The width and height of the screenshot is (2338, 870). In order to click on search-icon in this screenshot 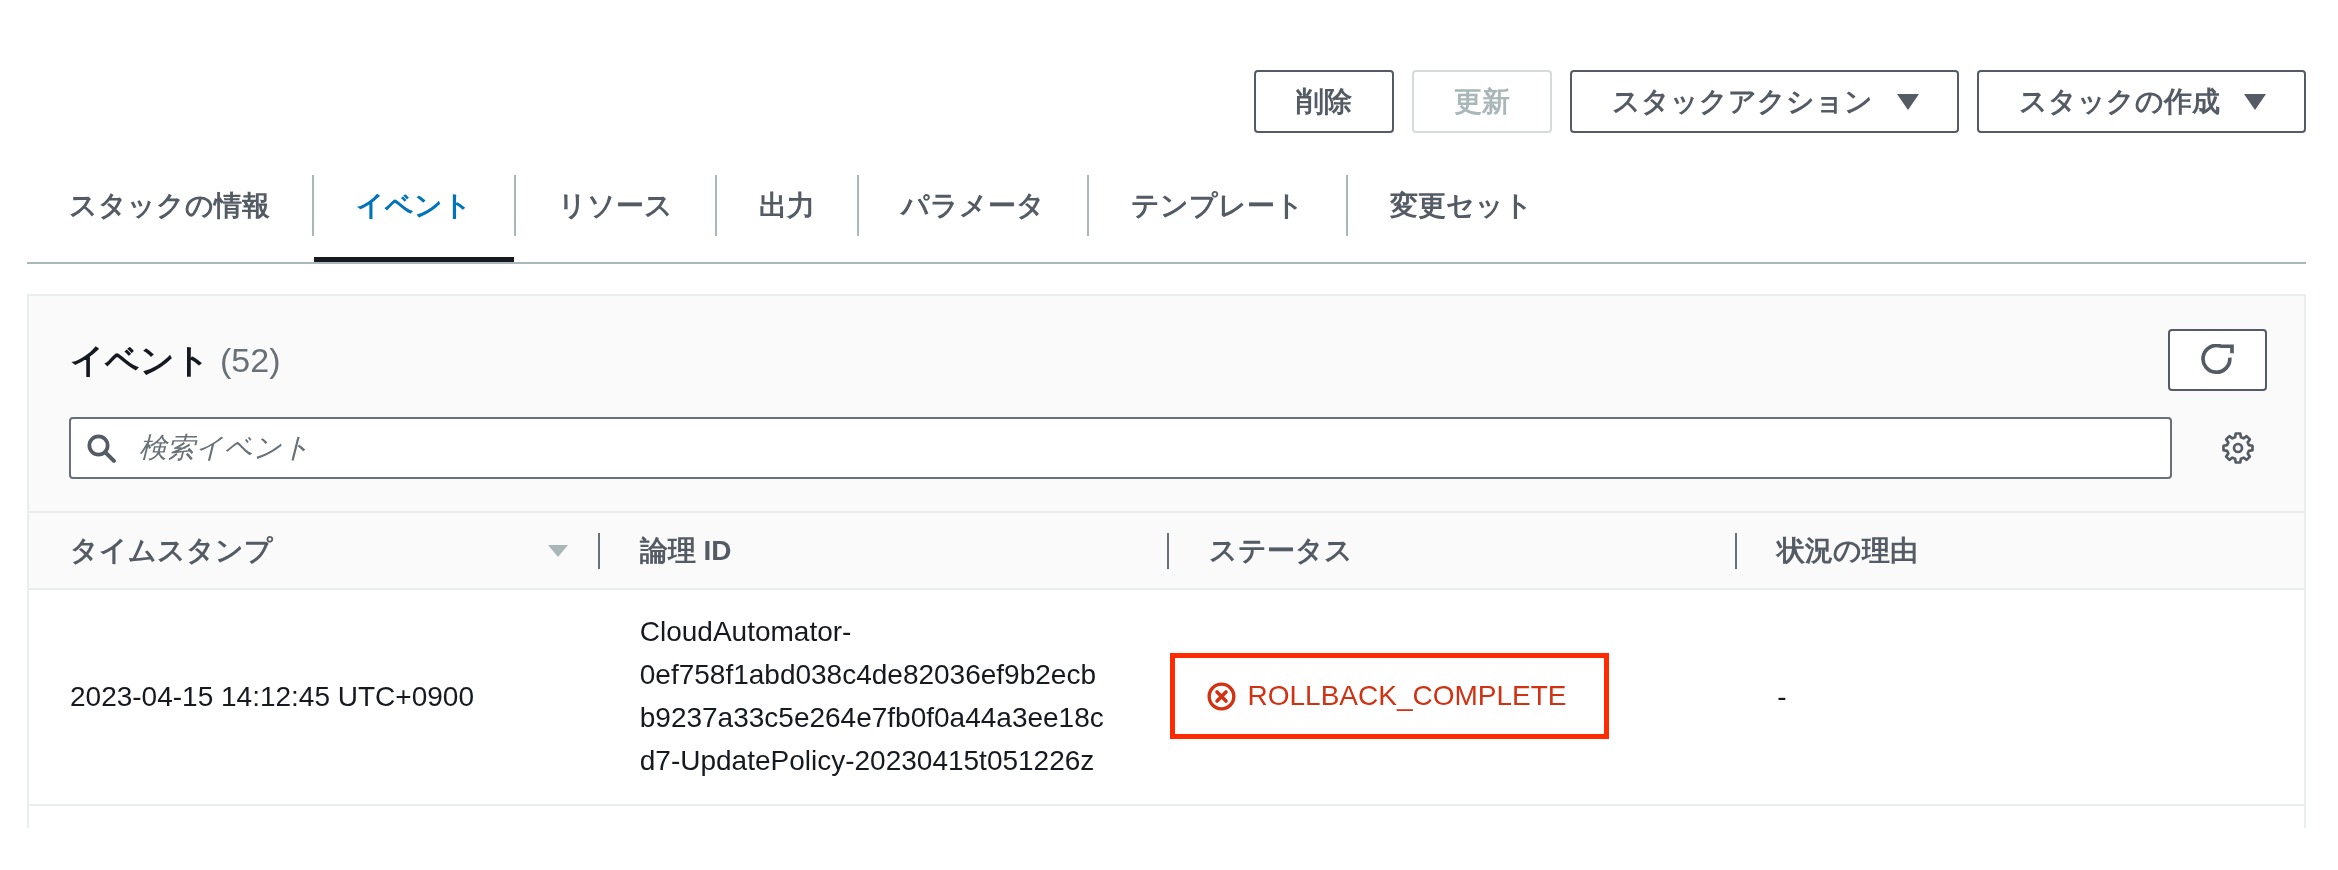, I will do `click(101, 448)`.